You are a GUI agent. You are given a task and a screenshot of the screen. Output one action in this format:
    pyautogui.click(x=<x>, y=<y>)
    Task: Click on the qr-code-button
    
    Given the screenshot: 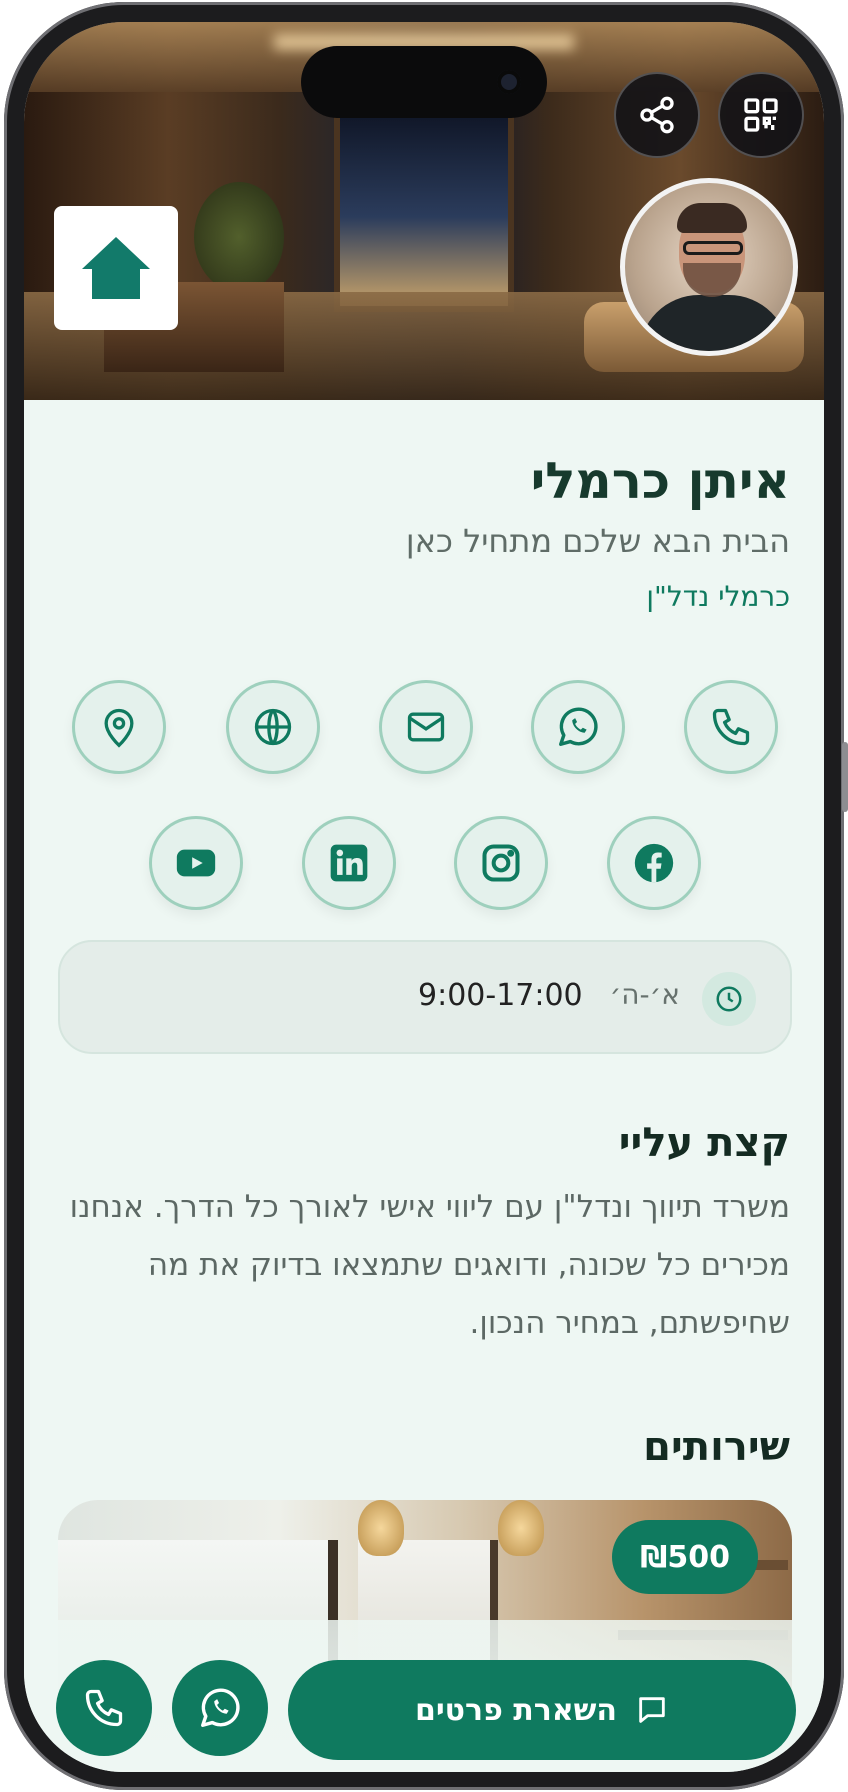 What is the action you would take?
    pyautogui.click(x=761, y=115)
    